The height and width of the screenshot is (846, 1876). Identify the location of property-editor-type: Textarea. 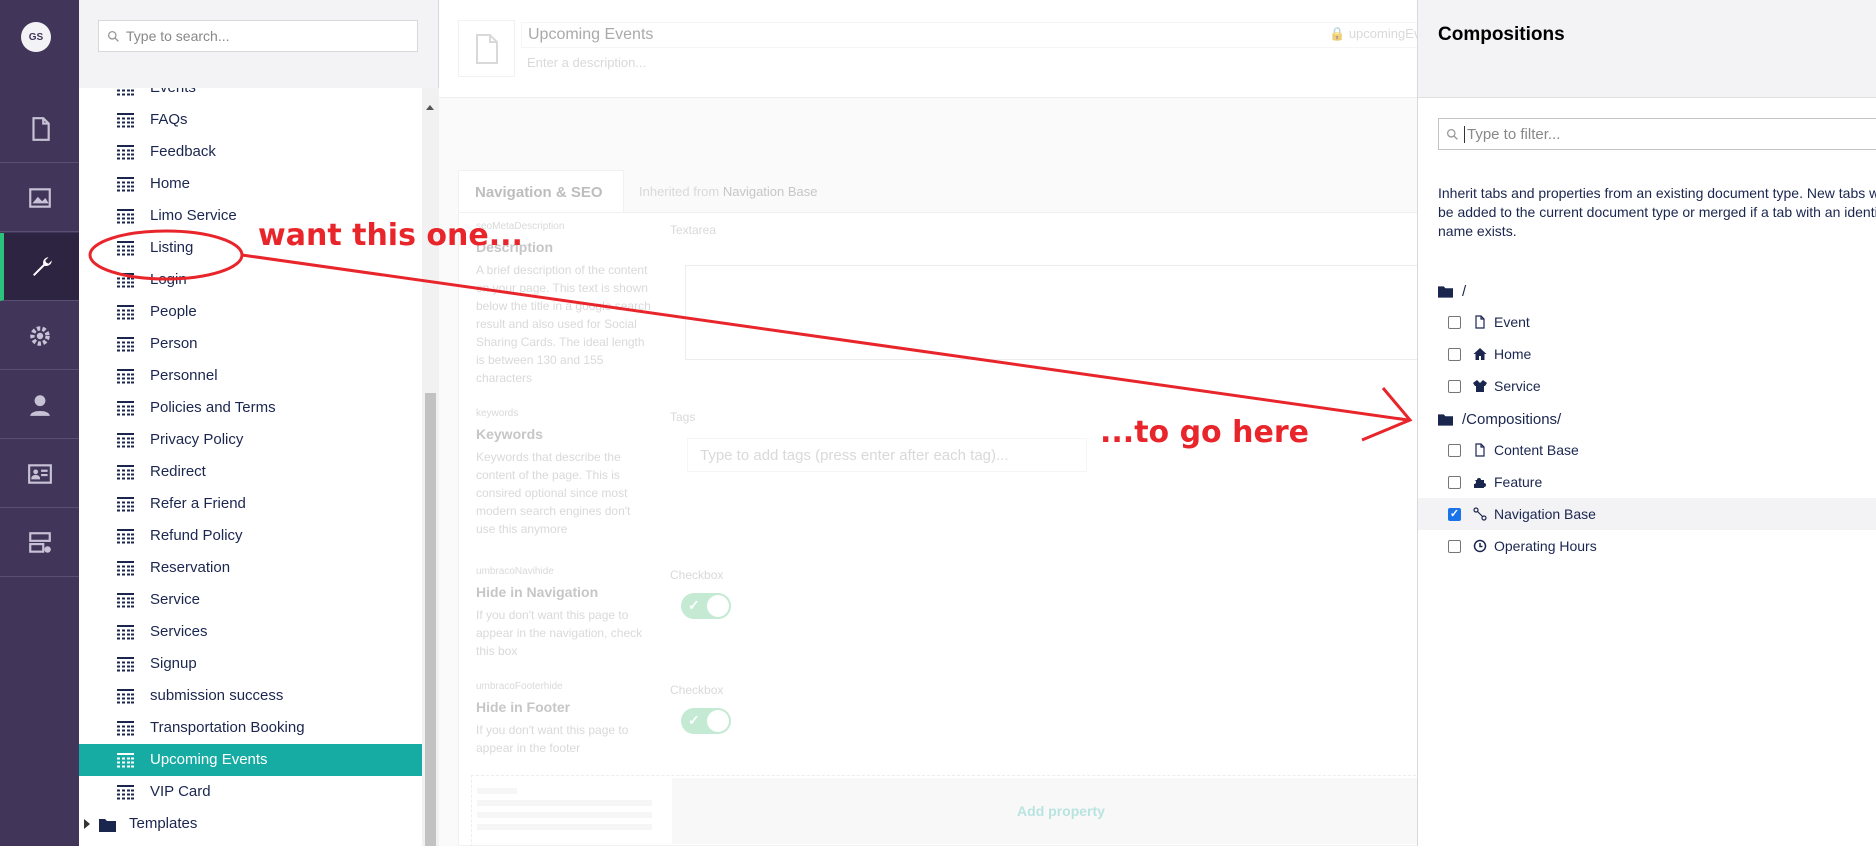
(693, 230).